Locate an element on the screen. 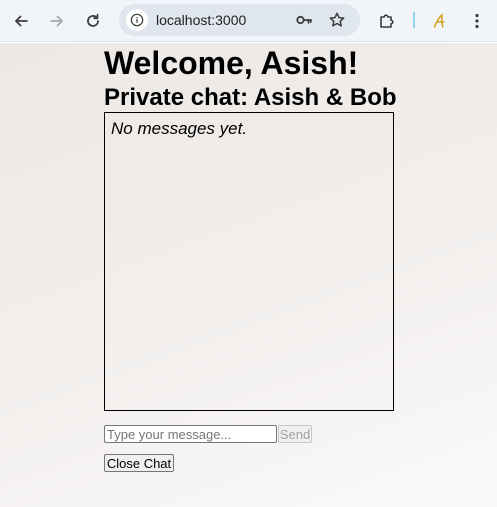  star-icon is located at coordinates (337, 19).